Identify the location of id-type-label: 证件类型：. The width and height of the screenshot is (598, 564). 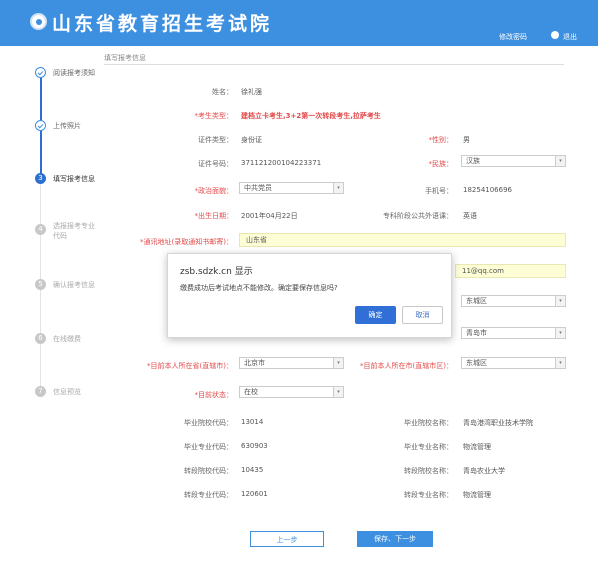
(215, 140).